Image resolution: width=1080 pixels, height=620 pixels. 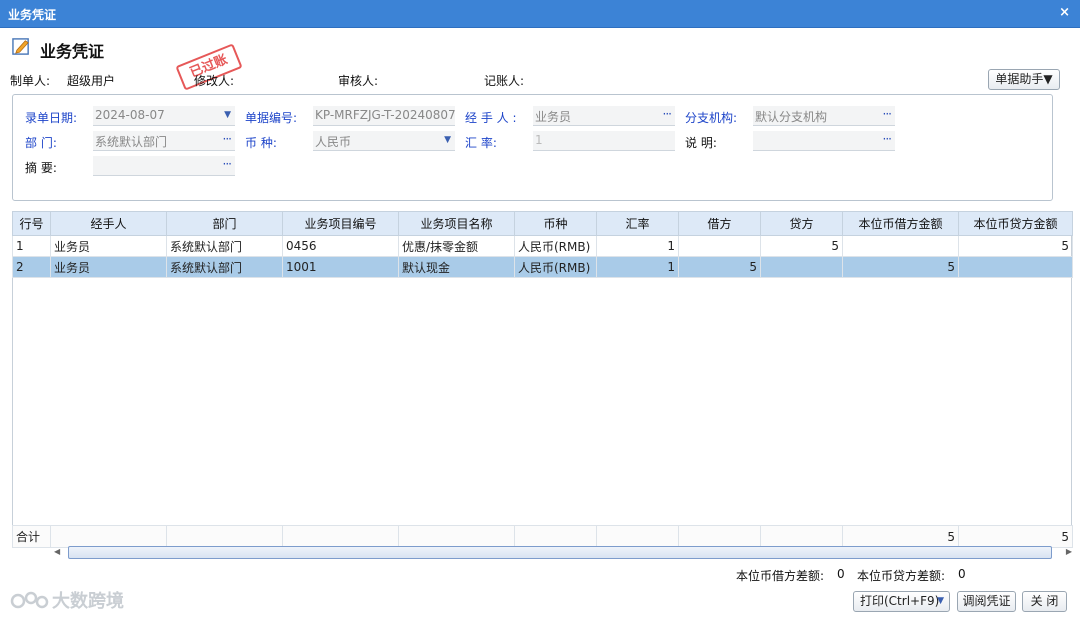 I want to click on doc-no-field: KP-MRFZJG-T-20240807-0, so click(x=384, y=116).